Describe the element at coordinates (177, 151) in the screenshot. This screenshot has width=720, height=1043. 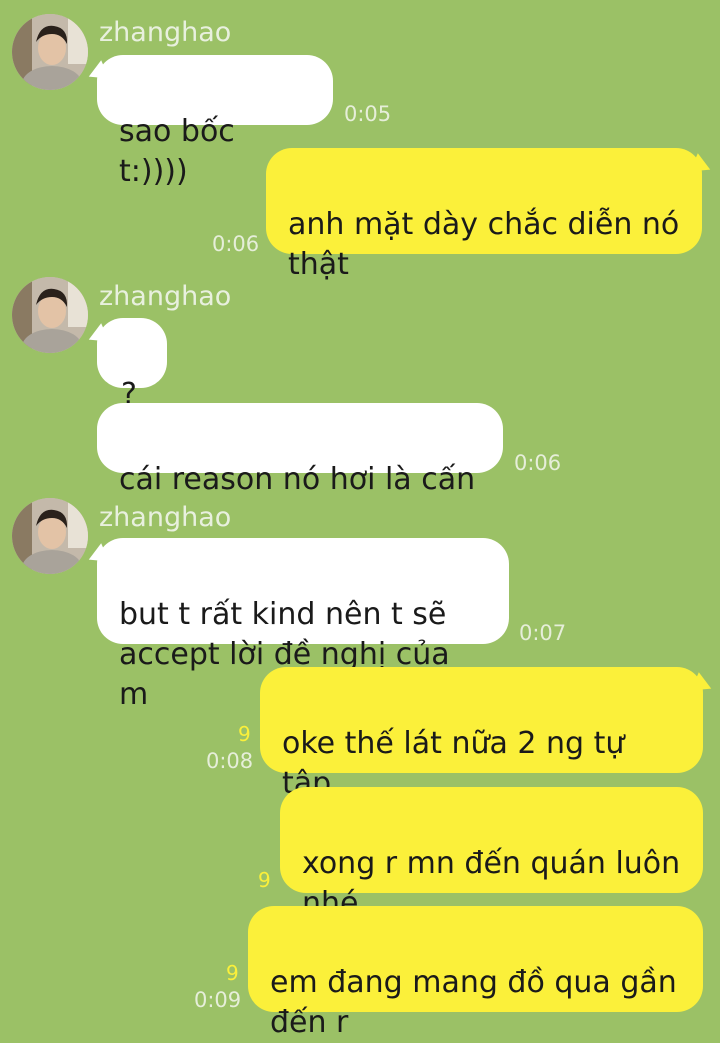
I see `message-text: sao bốc t:))))` at that location.